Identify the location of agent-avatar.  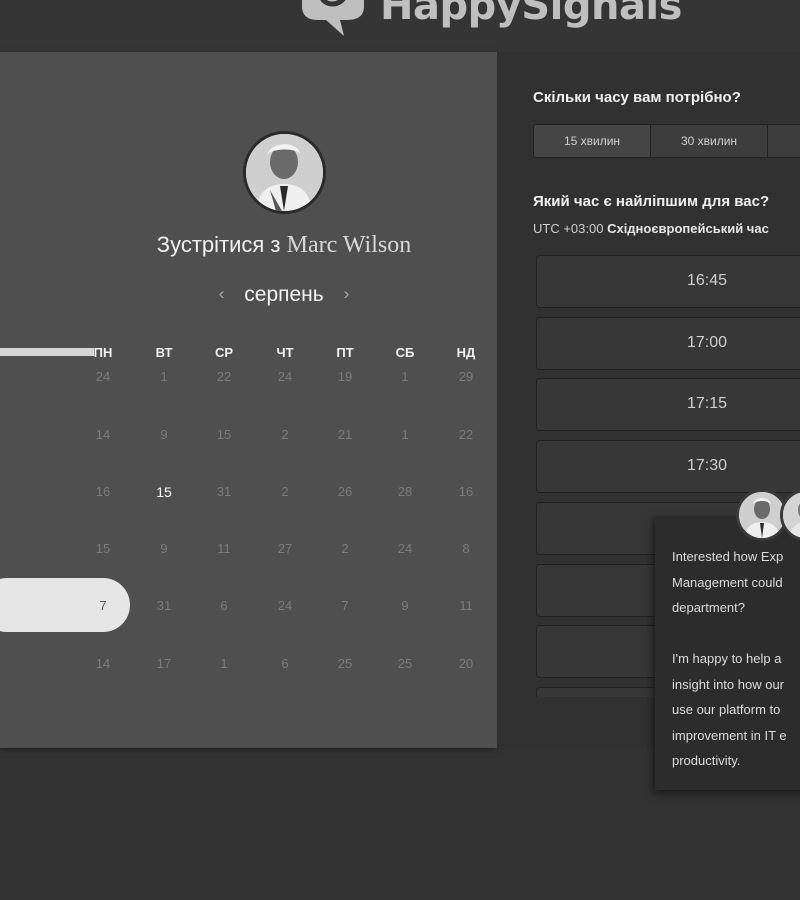
(790, 515).